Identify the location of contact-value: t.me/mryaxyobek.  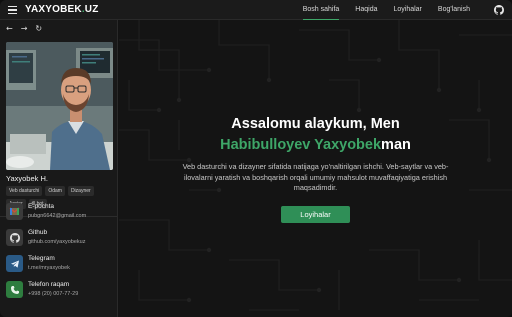
(49, 268).